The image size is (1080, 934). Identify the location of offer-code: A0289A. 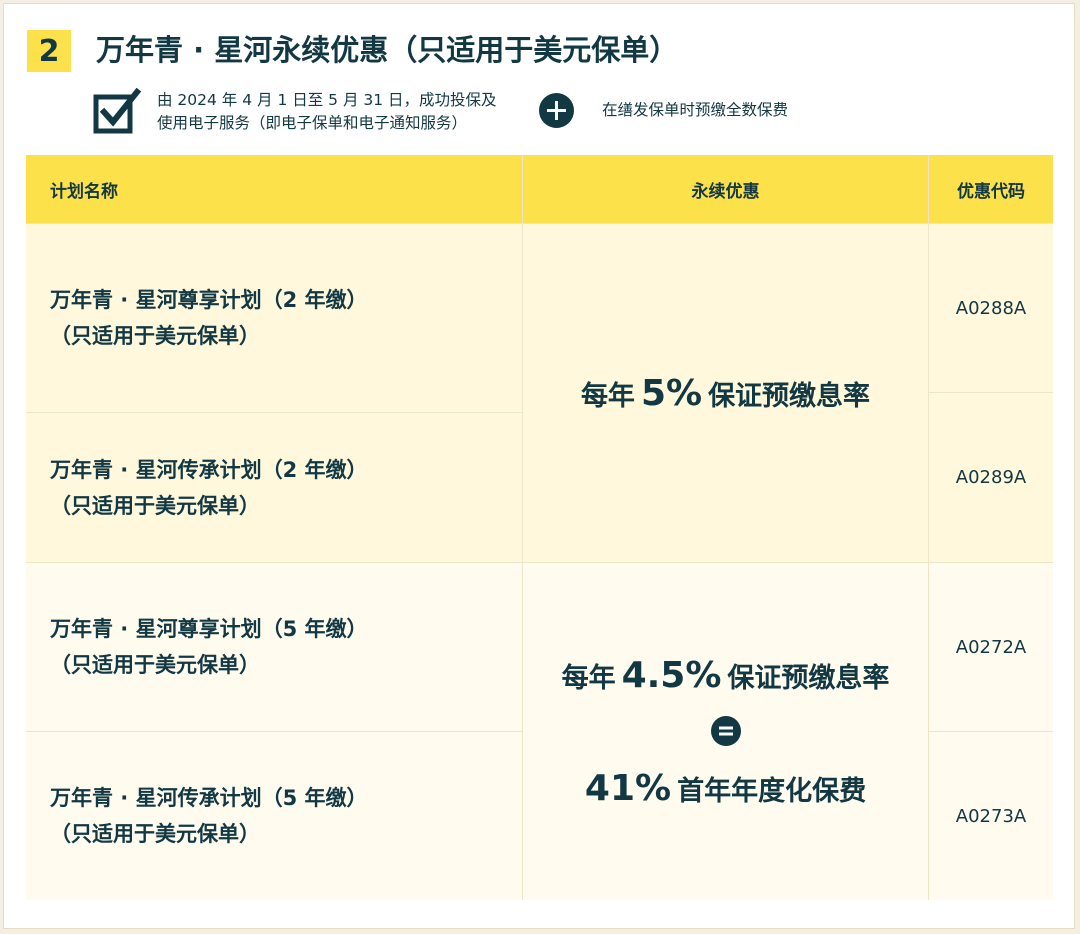
(991, 477).